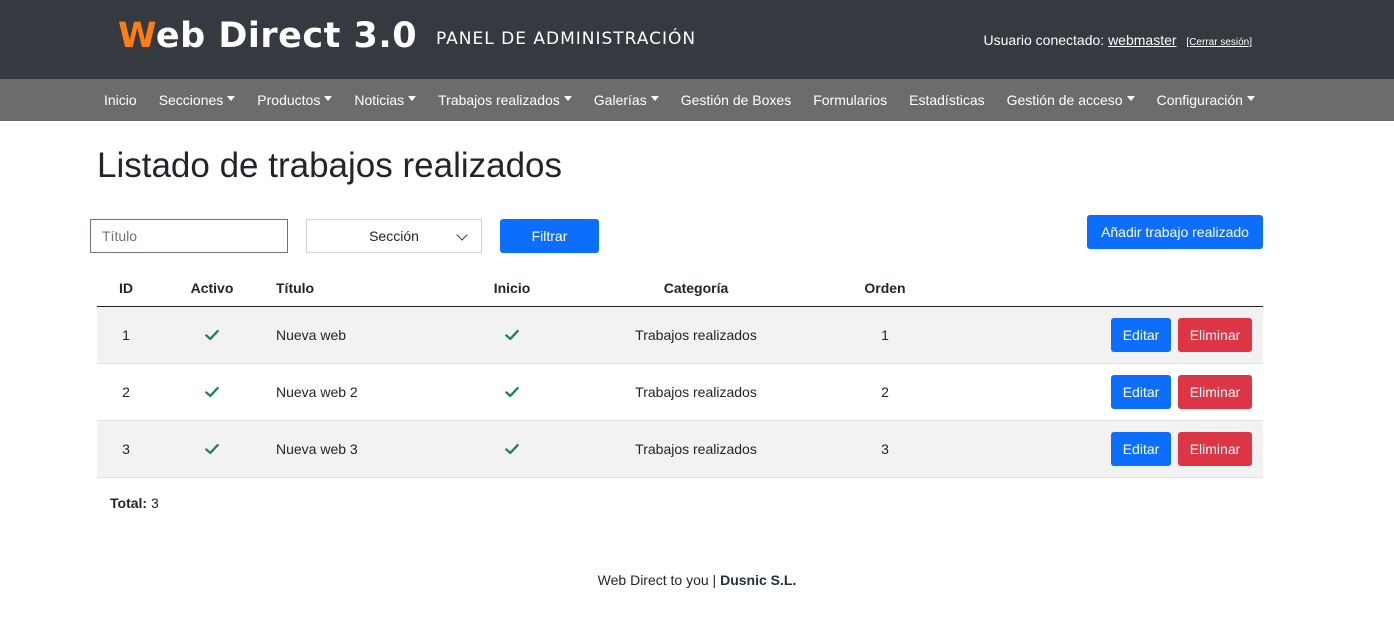 This screenshot has height=632, width=1394. What do you see at coordinates (1064, 100) in the screenshot?
I see `nav-item-label: Gestión de acceso` at bounding box center [1064, 100].